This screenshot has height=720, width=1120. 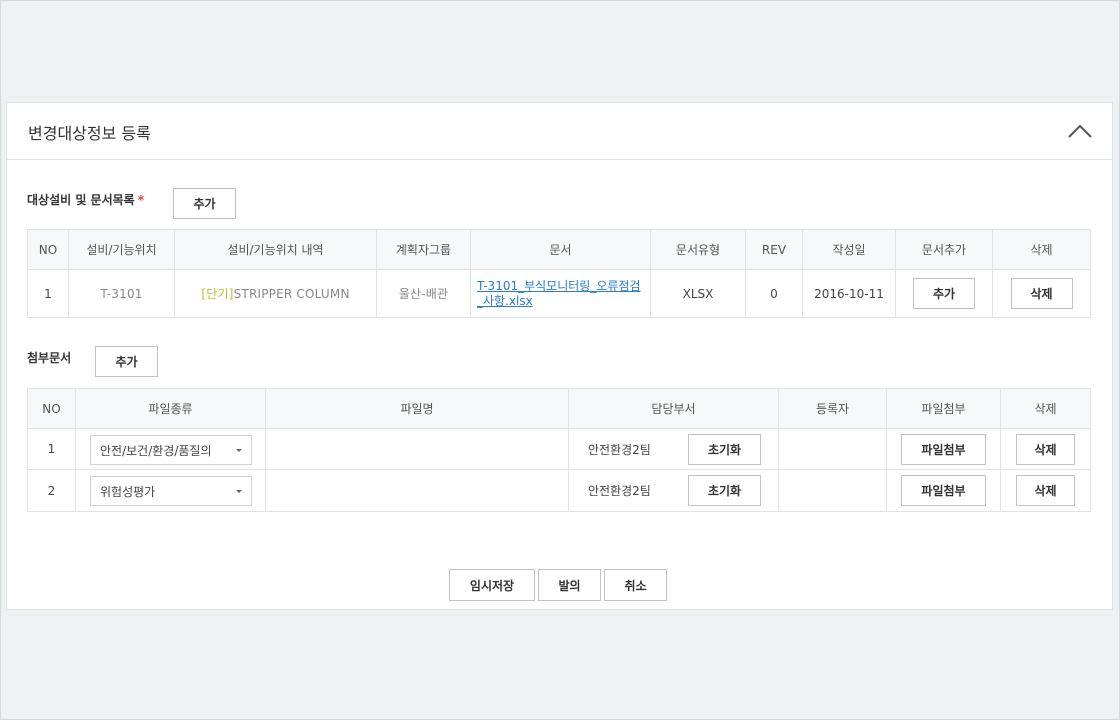 I want to click on col-document: 문서, so click(x=560, y=249).